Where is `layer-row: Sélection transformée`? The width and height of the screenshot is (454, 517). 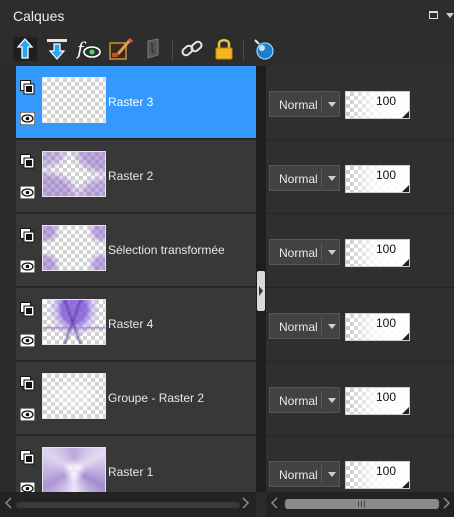 layer-row: Sélection transformée is located at coordinates (136, 250).